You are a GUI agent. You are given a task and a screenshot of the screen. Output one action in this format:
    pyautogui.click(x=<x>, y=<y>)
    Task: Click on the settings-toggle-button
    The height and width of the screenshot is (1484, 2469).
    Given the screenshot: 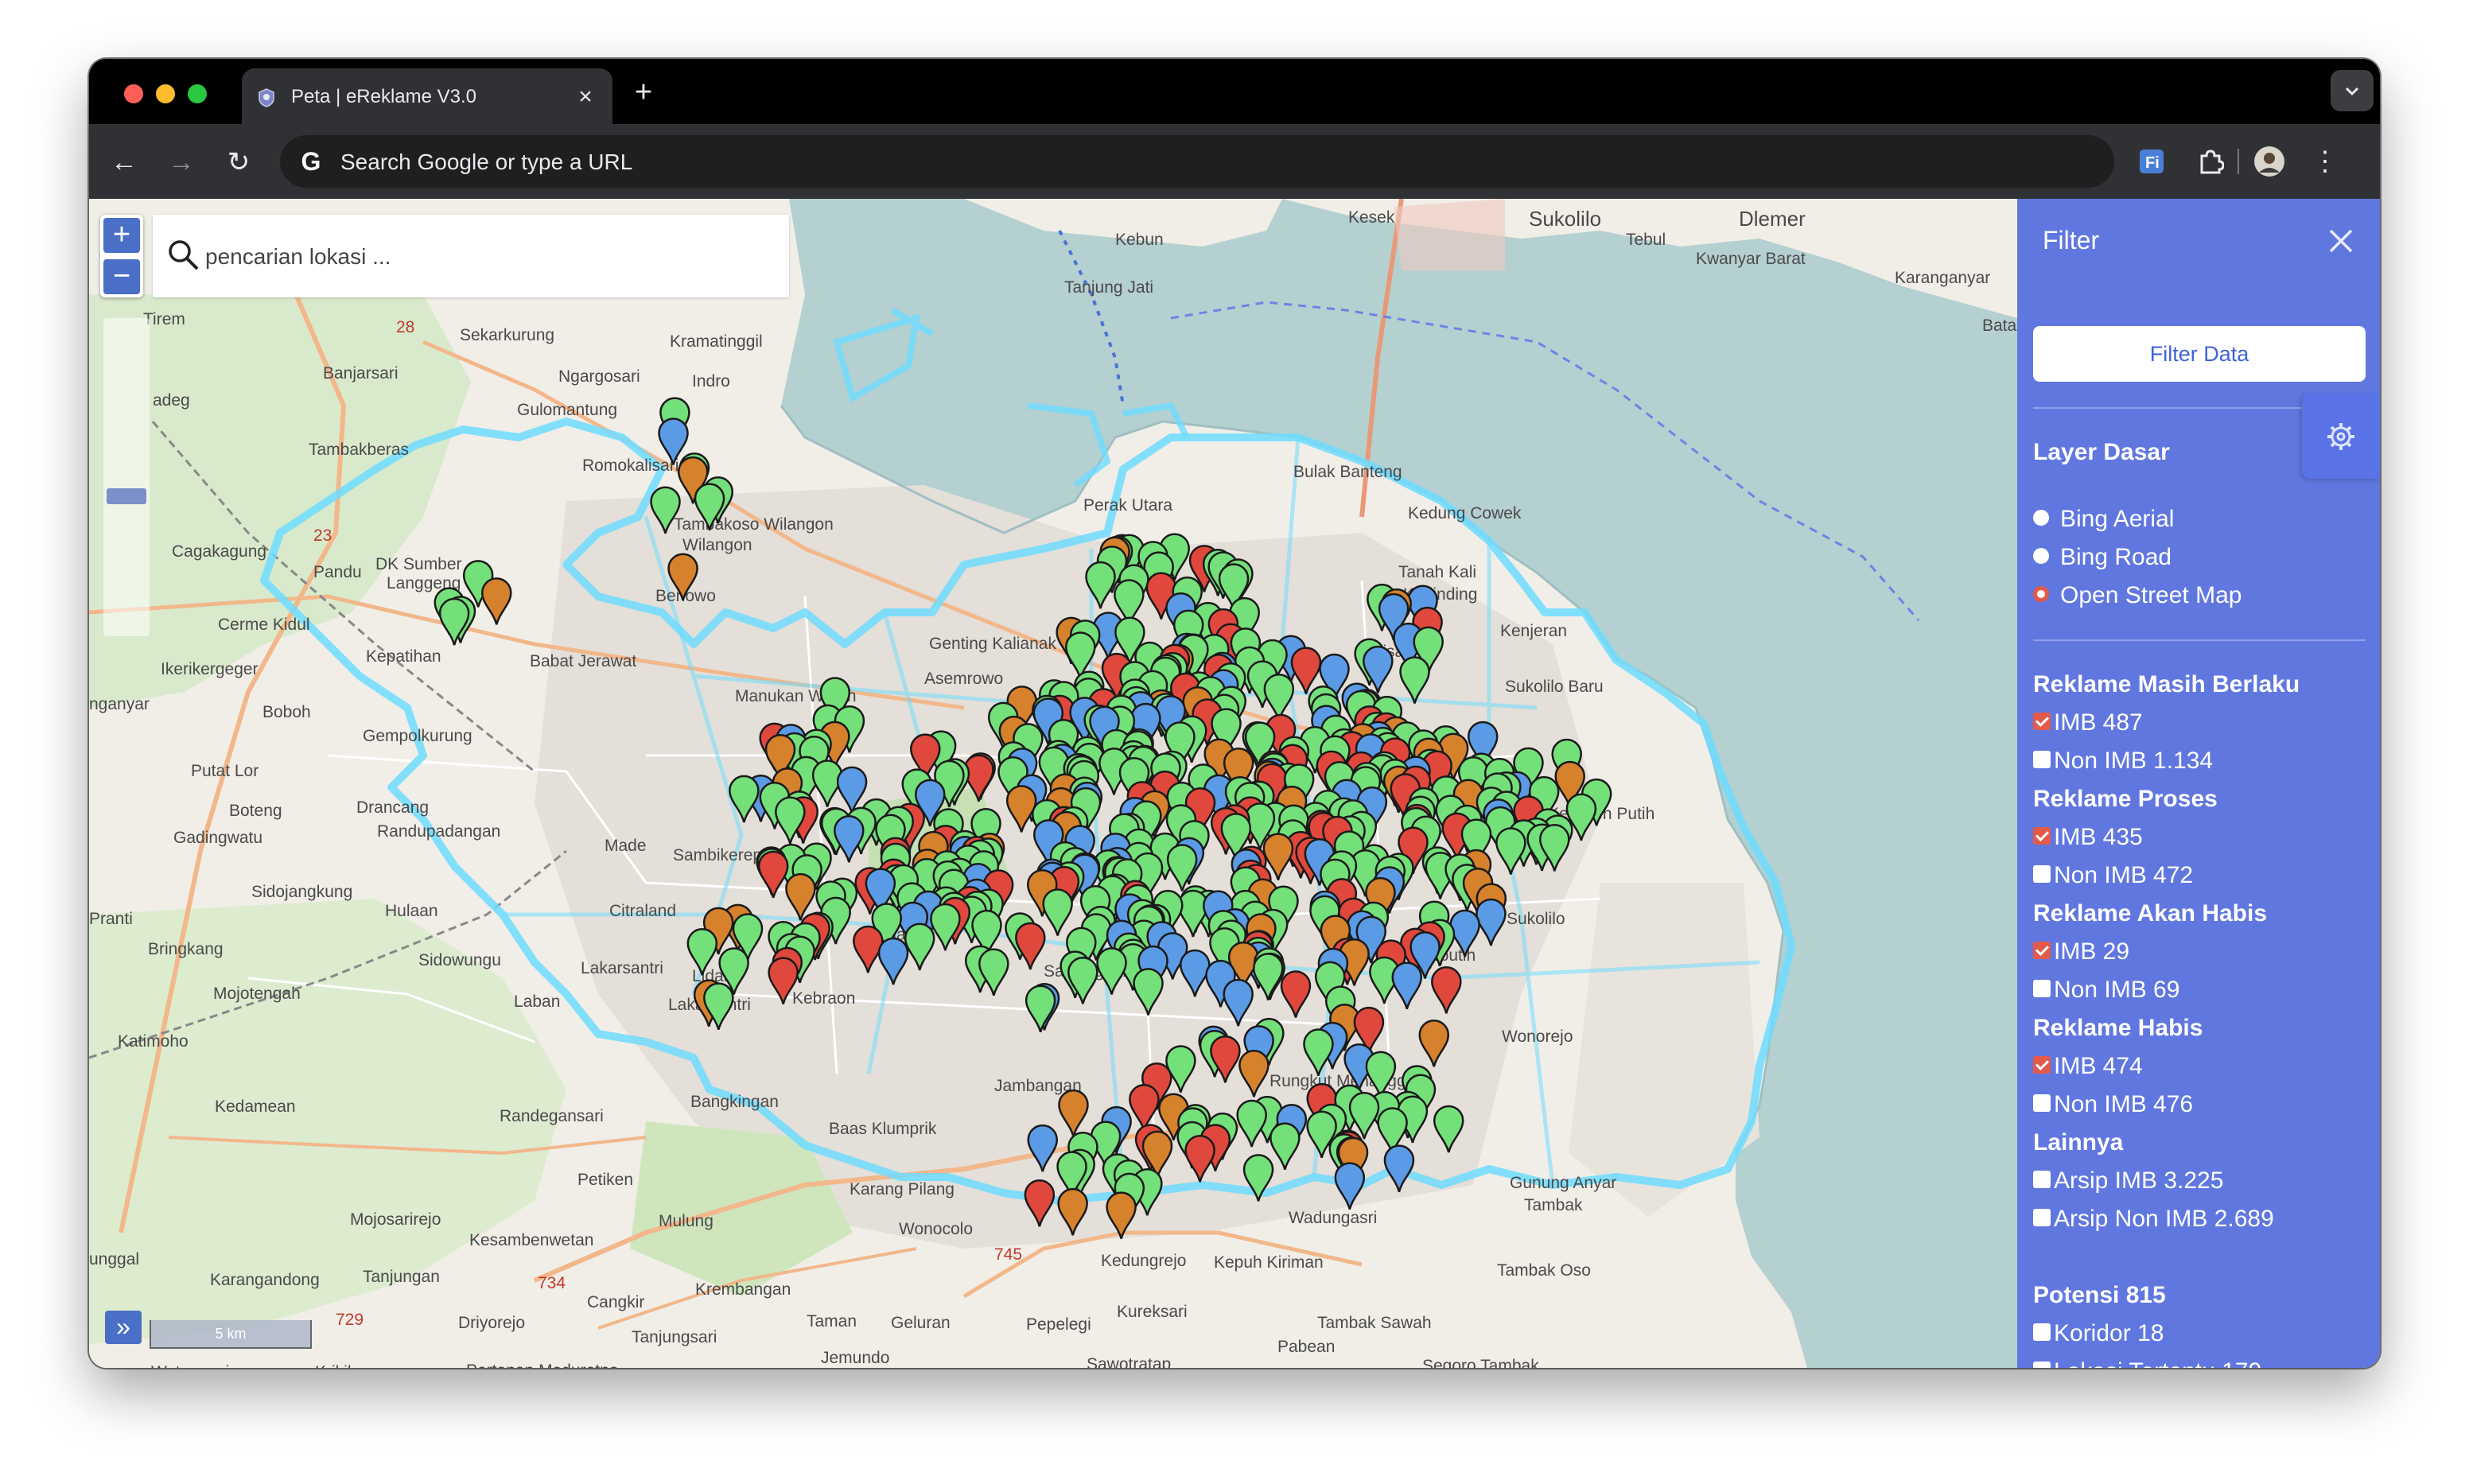 What is the action you would take?
    pyautogui.click(x=2341, y=436)
    